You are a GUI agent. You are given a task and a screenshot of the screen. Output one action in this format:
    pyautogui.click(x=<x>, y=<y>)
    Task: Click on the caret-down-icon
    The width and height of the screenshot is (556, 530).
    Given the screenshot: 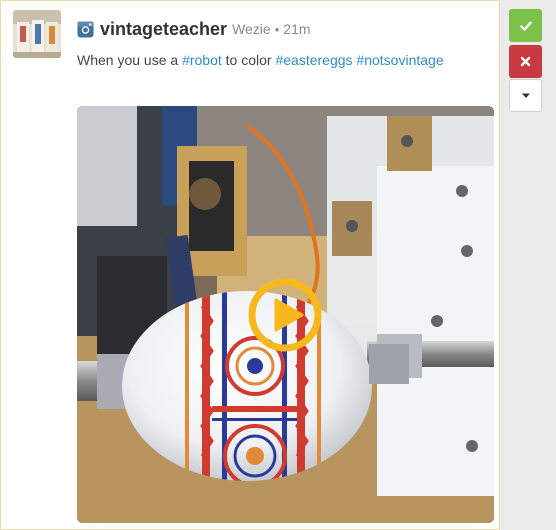 What is the action you would take?
    pyautogui.click(x=525, y=95)
    